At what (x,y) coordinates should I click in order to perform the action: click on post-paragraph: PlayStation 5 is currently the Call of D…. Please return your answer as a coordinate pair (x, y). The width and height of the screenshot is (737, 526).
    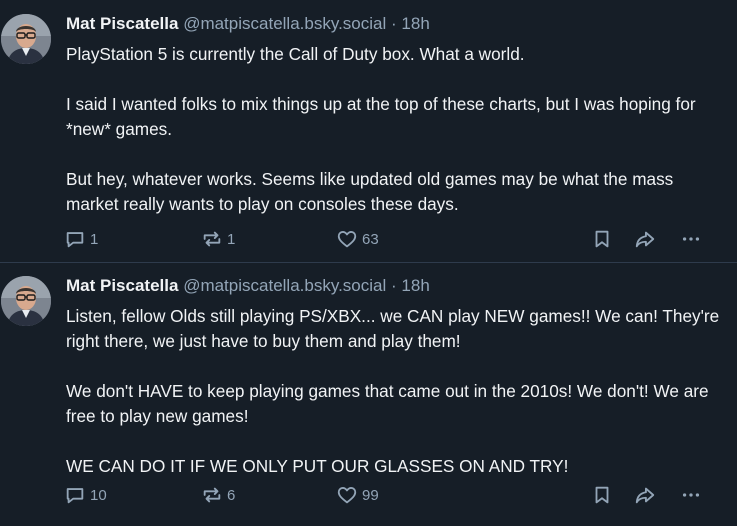
    Looking at the image, I should click on (295, 54).